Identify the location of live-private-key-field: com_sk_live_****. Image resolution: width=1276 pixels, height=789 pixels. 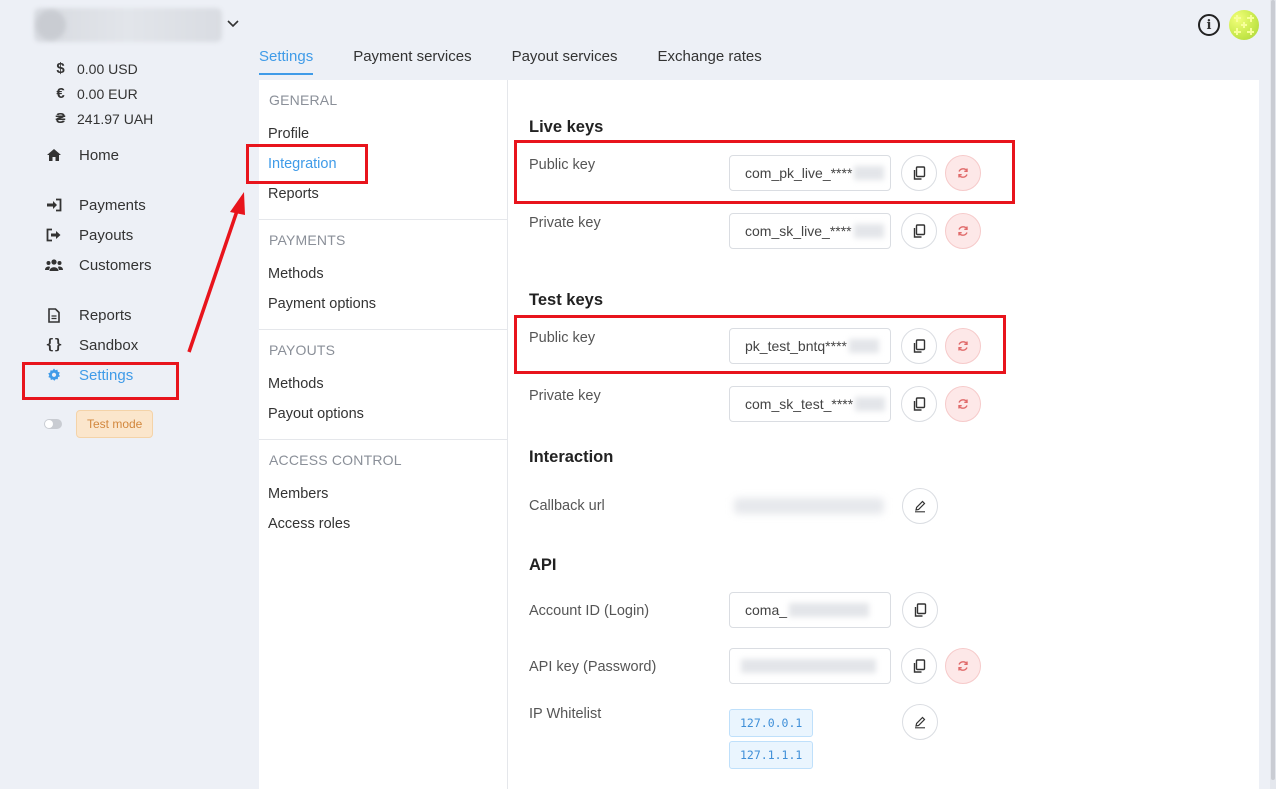
(810, 231).